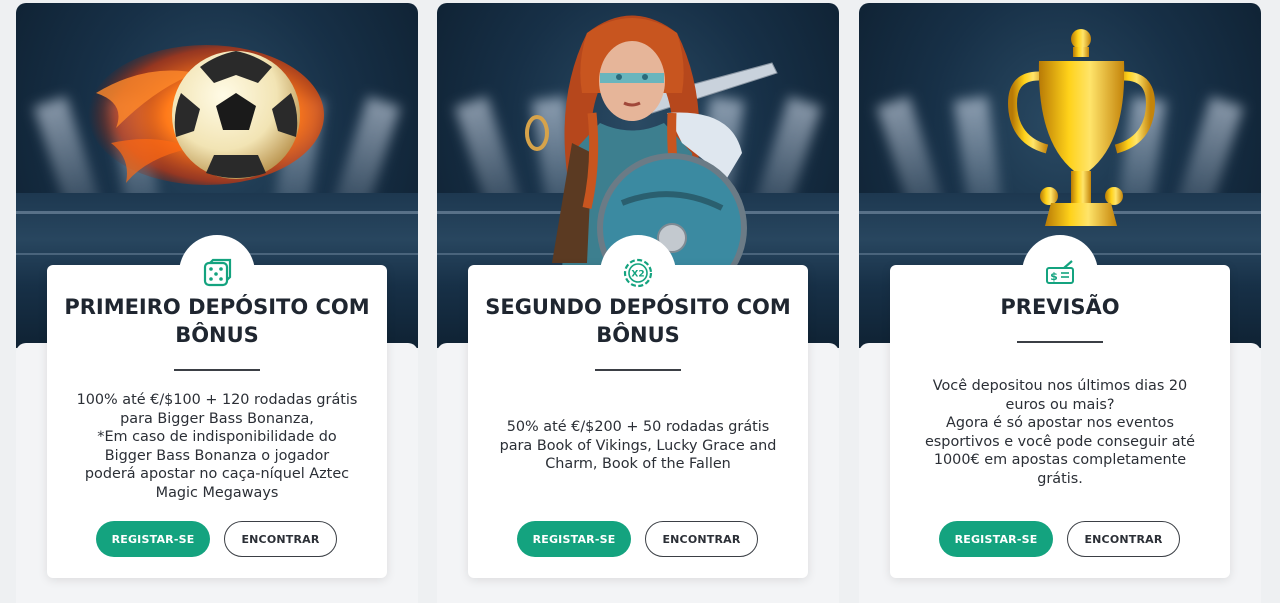 The height and width of the screenshot is (603, 1280). Describe the element at coordinates (651, 141) in the screenshot. I see `viking-warrior-icon` at that location.